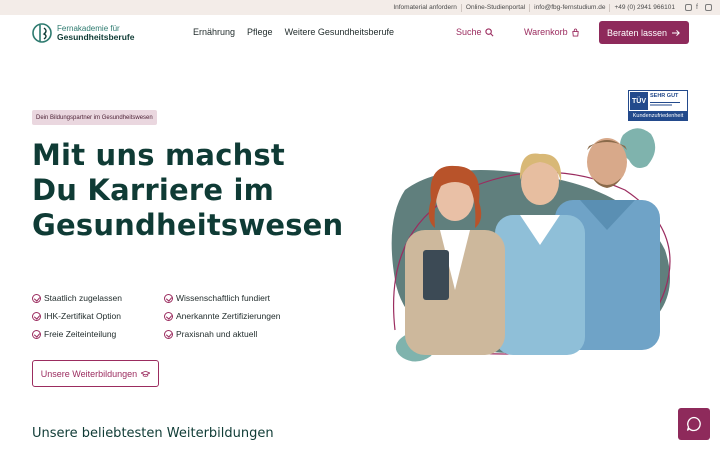  What do you see at coordinates (188, 225) in the screenshot?
I see `headline-line: Gesundheitswesen` at bounding box center [188, 225].